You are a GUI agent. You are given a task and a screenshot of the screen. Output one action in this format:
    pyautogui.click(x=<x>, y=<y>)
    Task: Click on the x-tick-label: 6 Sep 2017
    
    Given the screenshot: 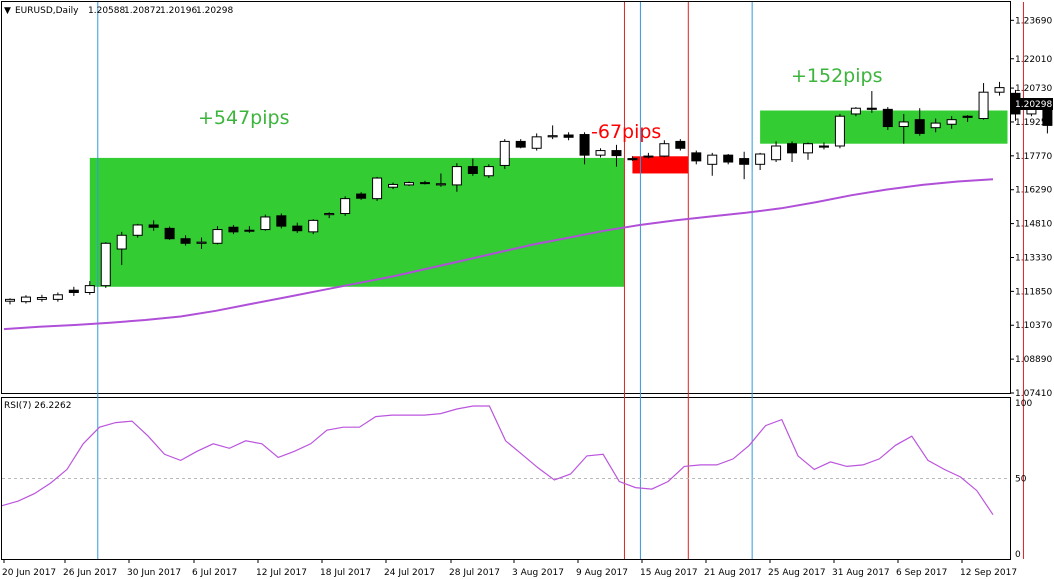 What is the action you would take?
    pyautogui.click(x=921, y=573)
    